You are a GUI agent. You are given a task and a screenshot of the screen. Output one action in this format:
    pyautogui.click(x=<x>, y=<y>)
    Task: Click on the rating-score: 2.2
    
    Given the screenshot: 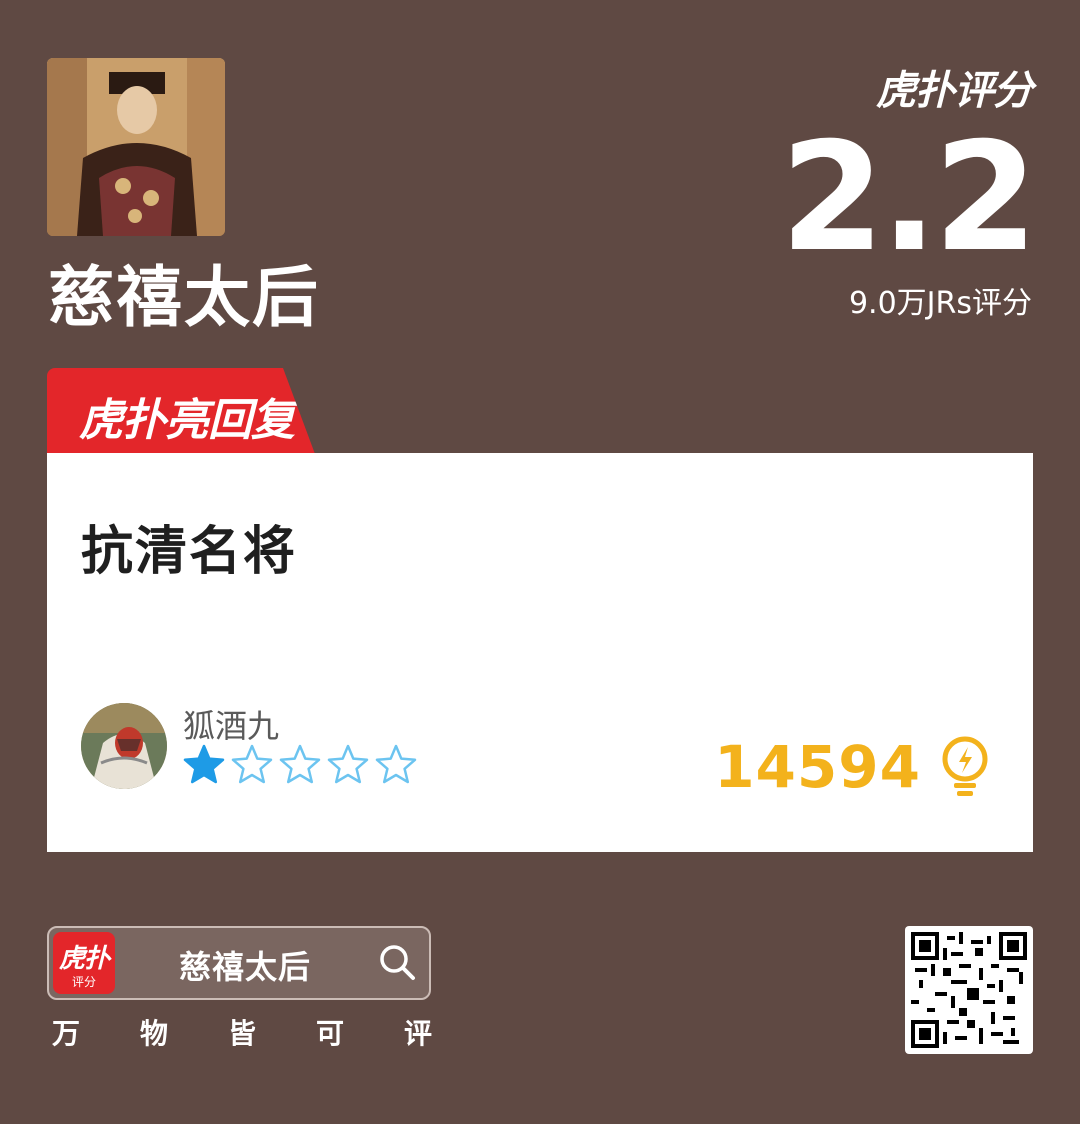 What is the action you would take?
    pyautogui.click(x=909, y=198)
    